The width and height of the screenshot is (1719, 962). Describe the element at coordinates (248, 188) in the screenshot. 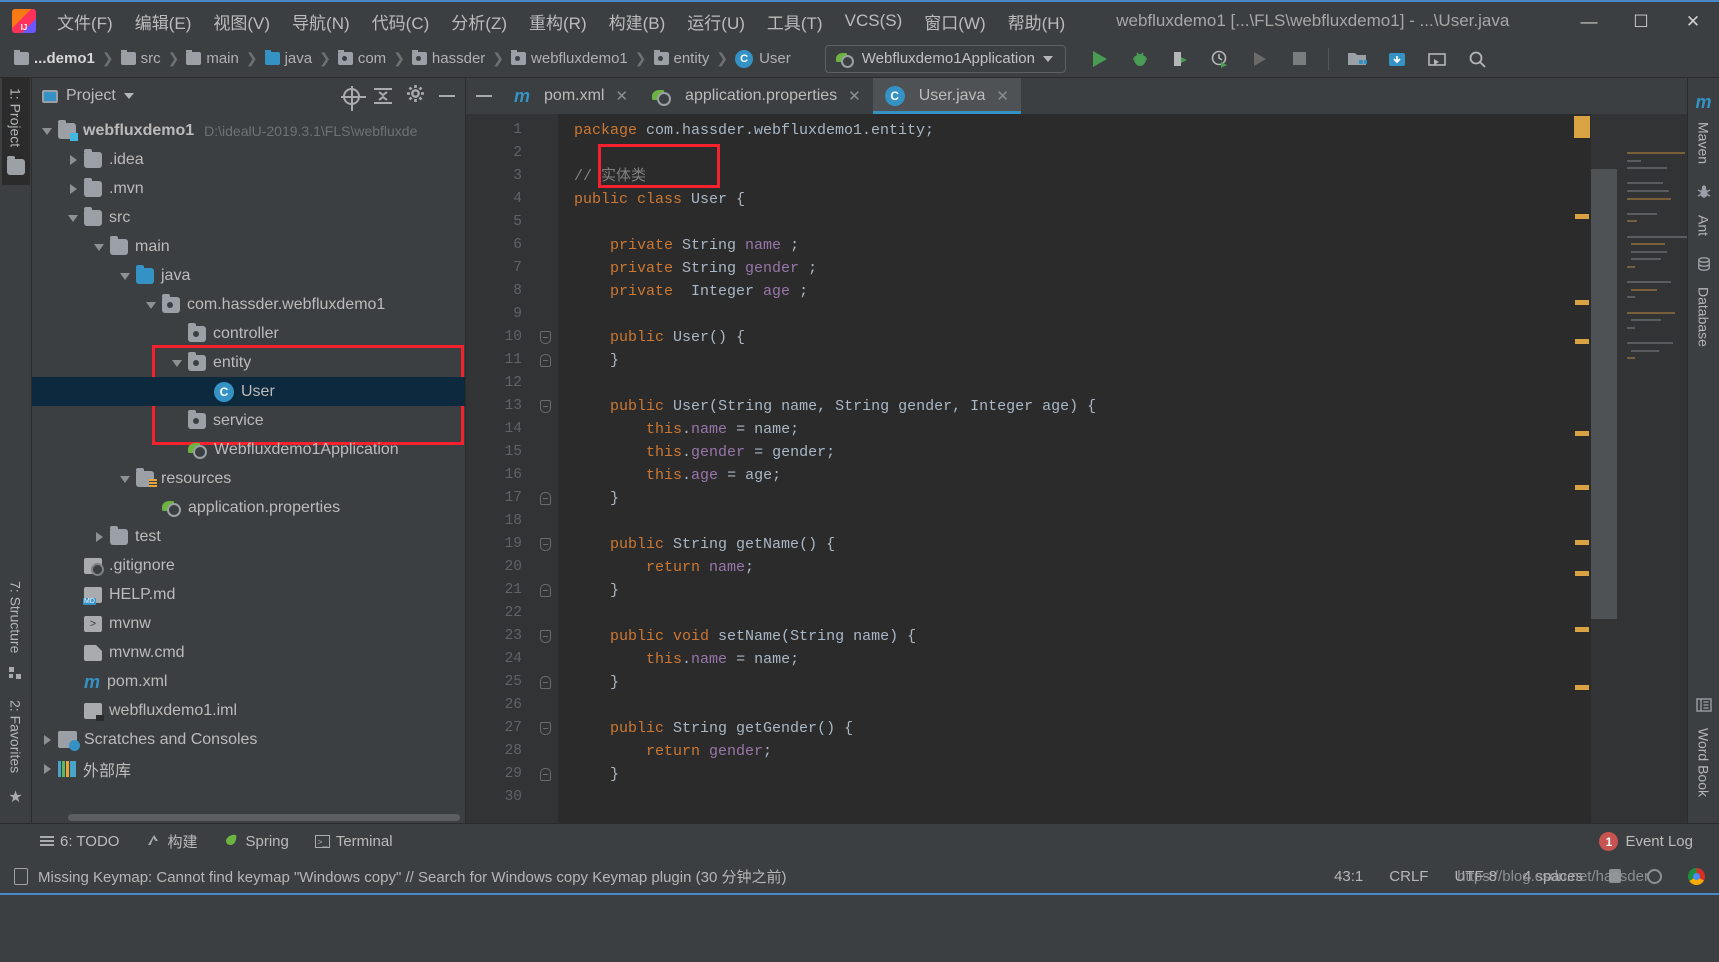

I see `tree-item--mvn: .mvn` at that location.